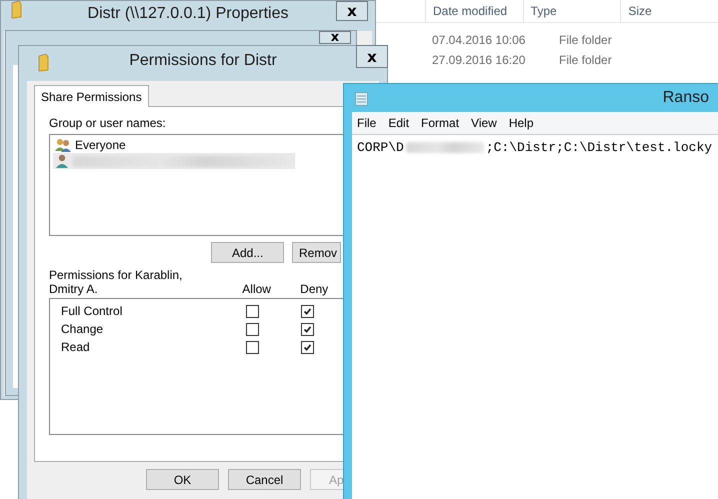 The height and width of the screenshot is (499, 718). I want to click on permission-name: Change, so click(82, 329).